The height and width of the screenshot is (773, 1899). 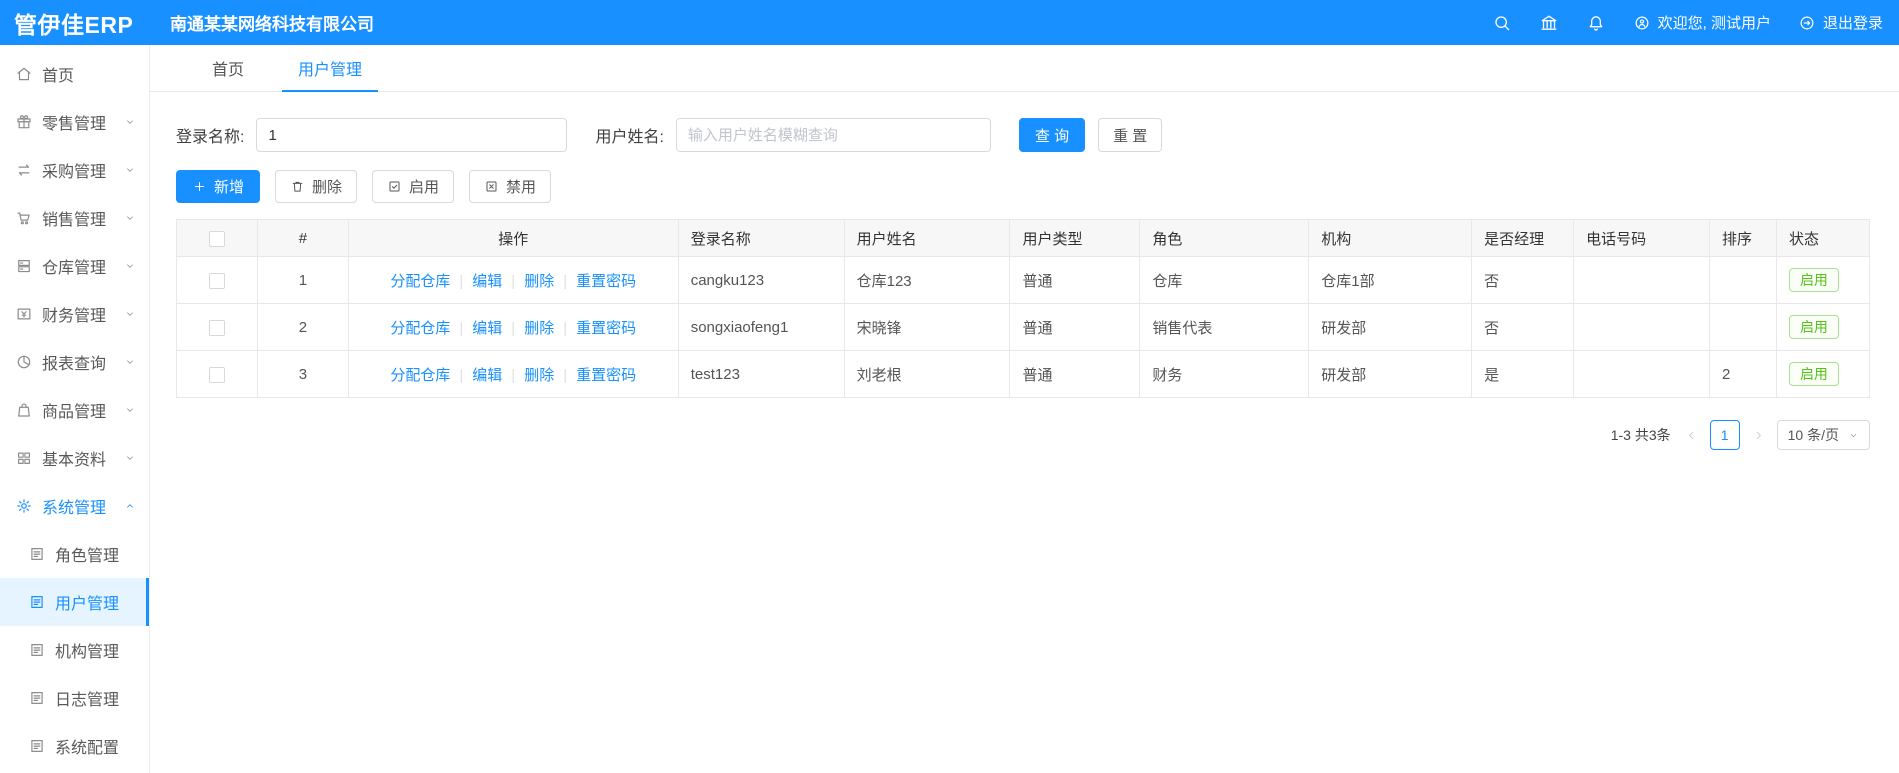 I want to click on x-square-icon, so click(x=491, y=186).